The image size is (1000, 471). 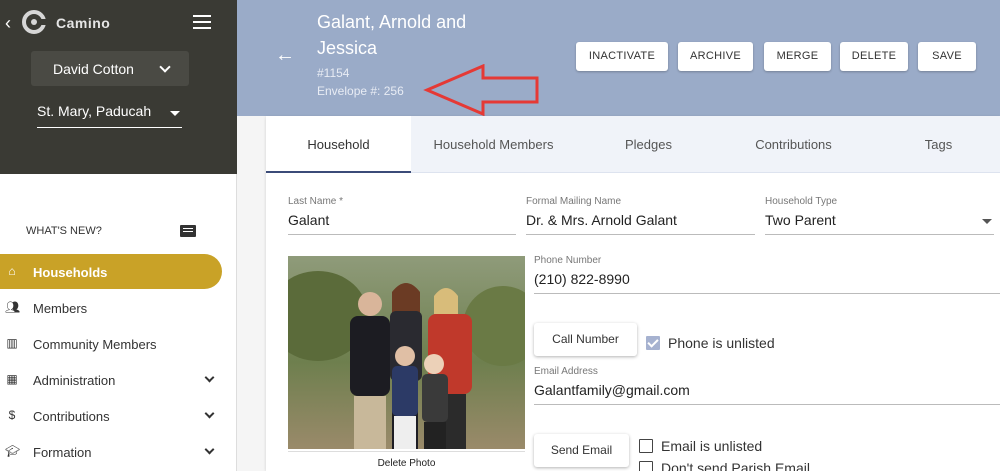 I want to click on user-menu-button: David Cotton, so click(x=110, y=68).